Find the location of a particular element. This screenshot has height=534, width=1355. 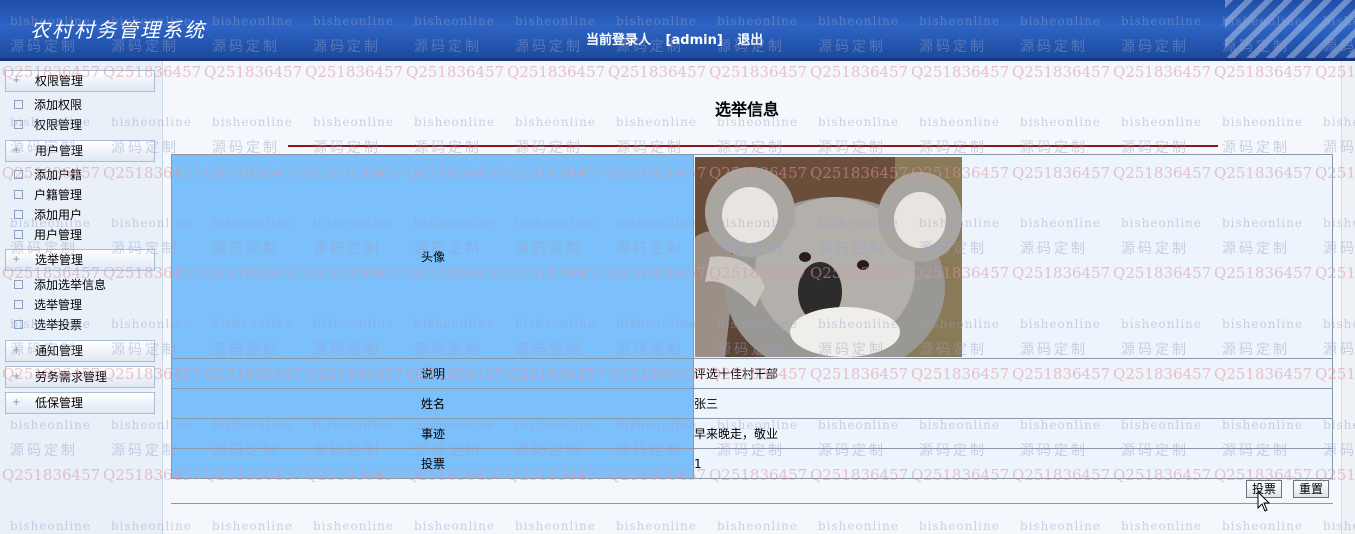

table-row: 说明 评选十佳村干部 is located at coordinates (752, 373).